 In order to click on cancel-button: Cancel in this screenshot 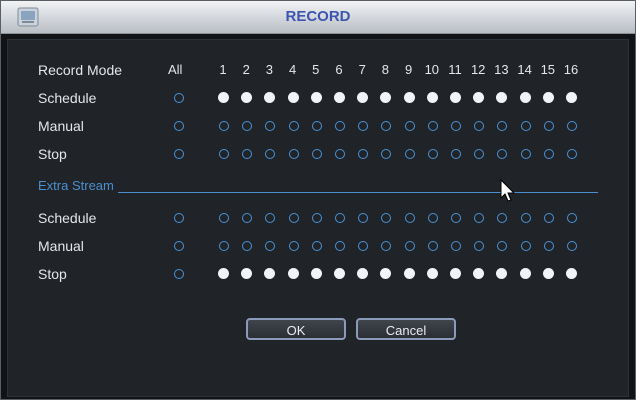, I will do `click(406, 329)`.